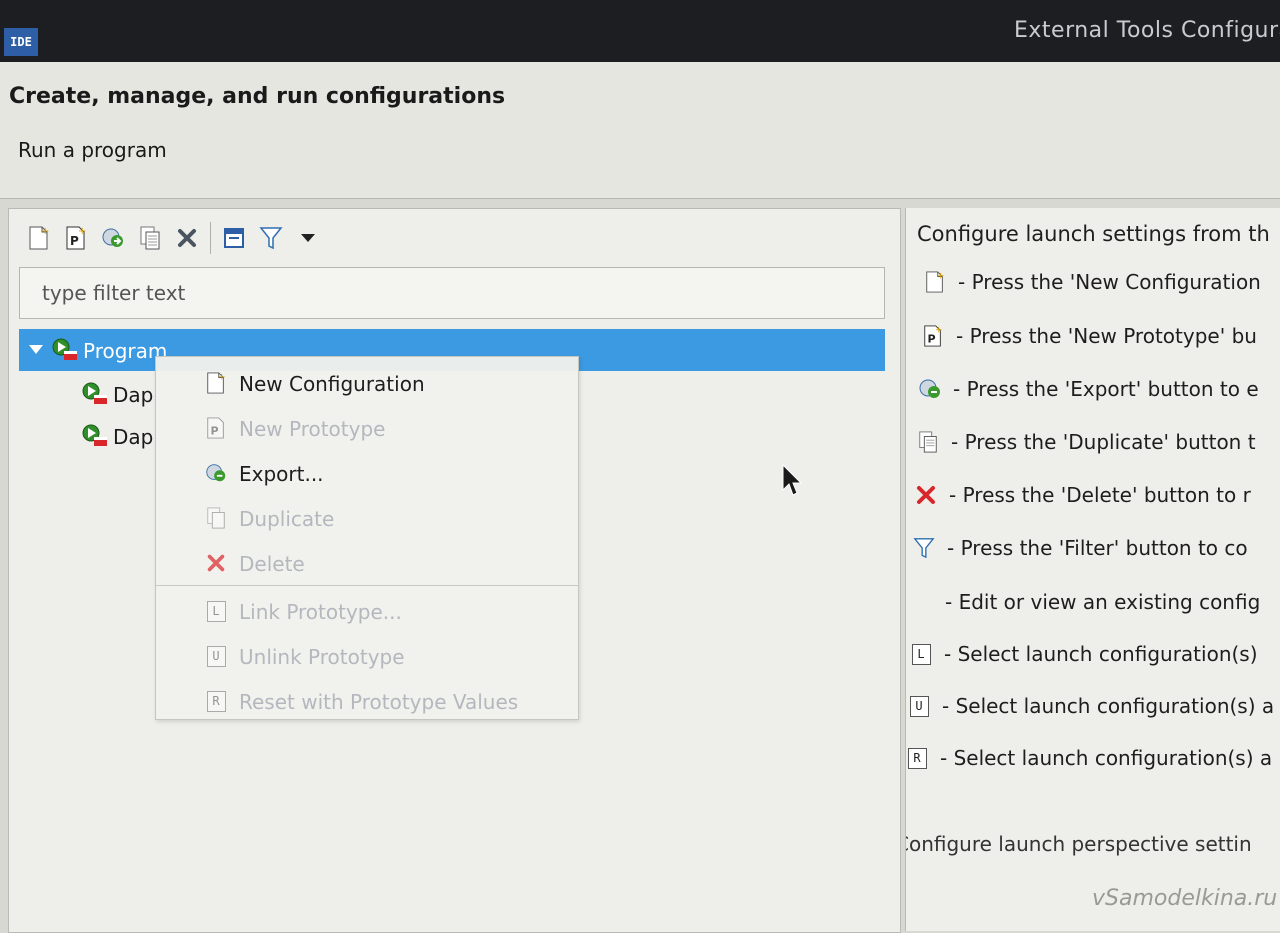 The height and width of the screenshot is (933, 1280). I want to click on help-footer: Configure launch perspective settin, so click(1078, 844).